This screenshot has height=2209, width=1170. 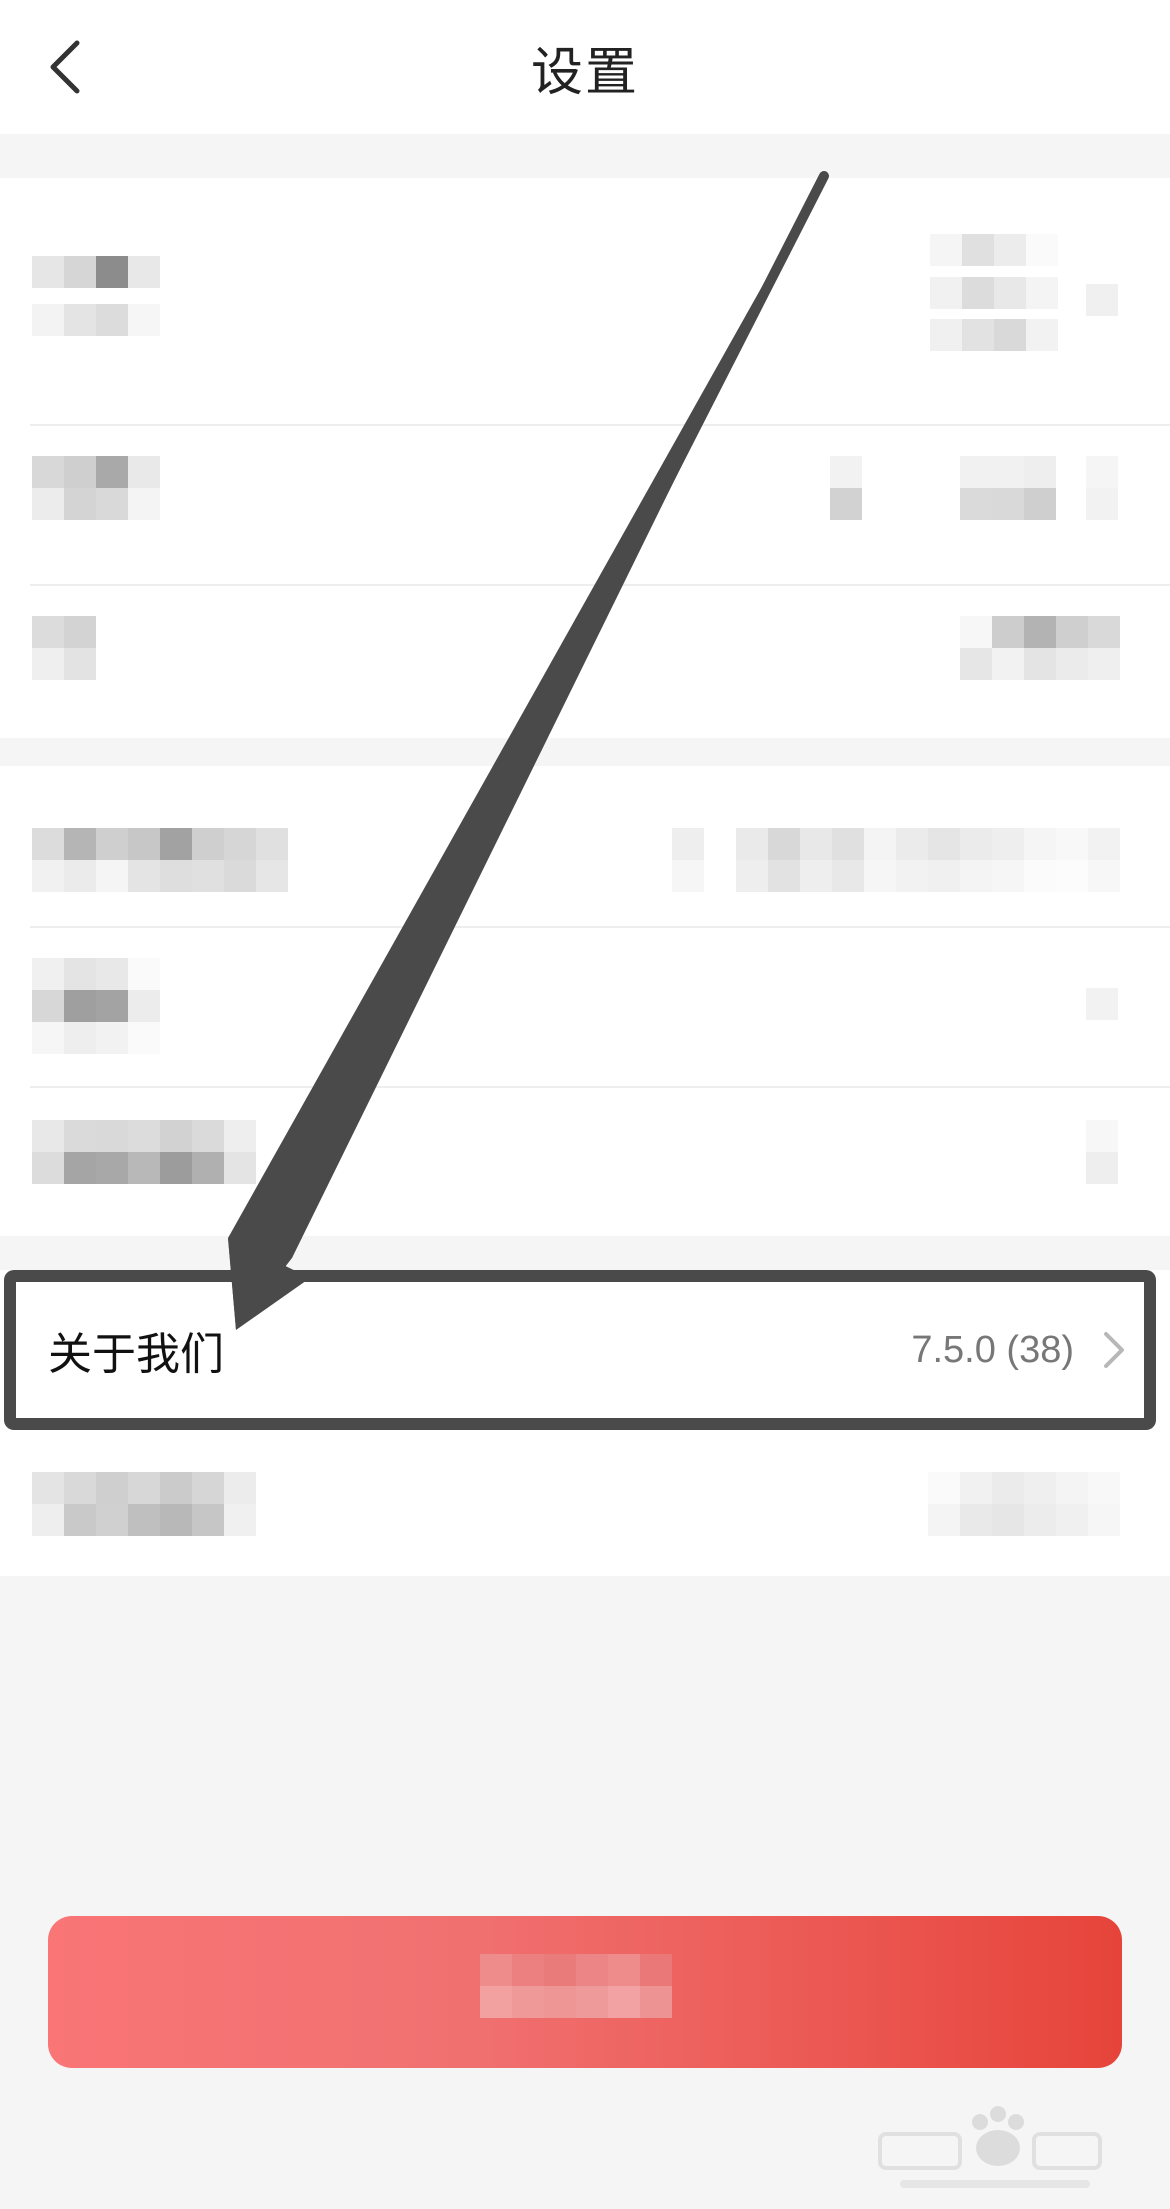 What do you see at coordinates (136, 1354) in the screenshot?
I see `about-us-label: 关于我们` at bounding box center [136, 1354].